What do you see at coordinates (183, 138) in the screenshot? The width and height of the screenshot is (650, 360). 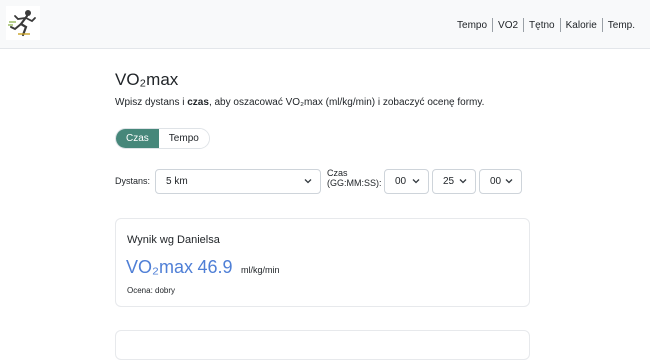 I see `mode-tempo-button: Tempo` at bounding box center [183, 138].